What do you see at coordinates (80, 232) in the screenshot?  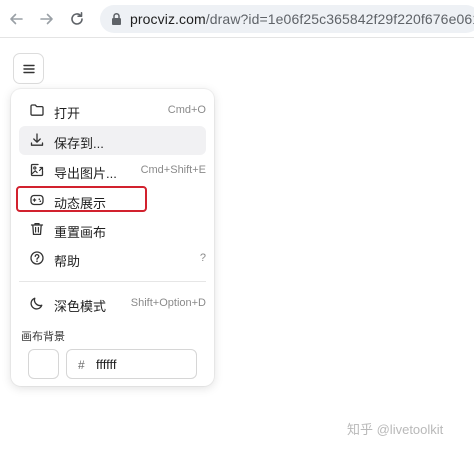 I see `menu-item-label: 重置画布` at bounding box center [80, 232].